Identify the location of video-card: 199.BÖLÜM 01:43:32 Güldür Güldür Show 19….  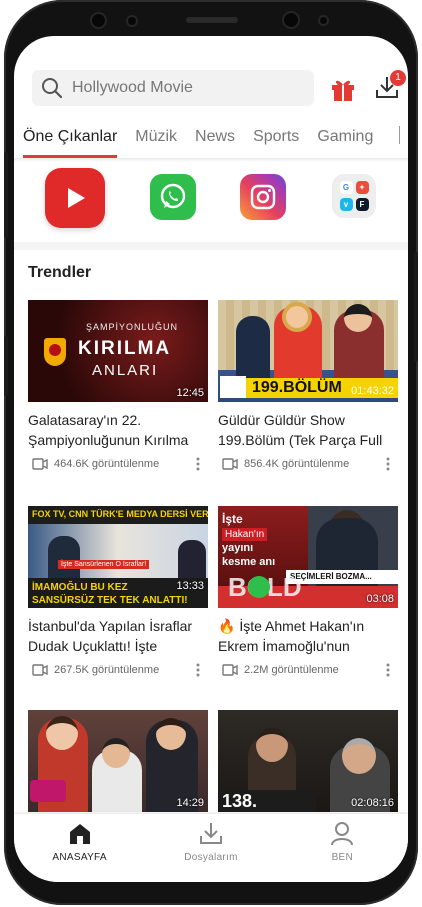
(308, 386).